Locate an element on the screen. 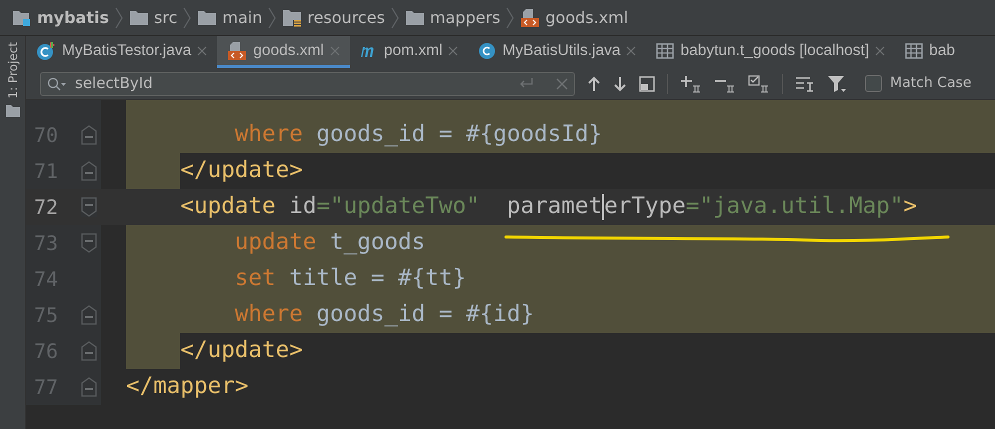 Image resolution: width=995 pixels, height=429 pixels. search-icon is located at coordinates (57, 83).